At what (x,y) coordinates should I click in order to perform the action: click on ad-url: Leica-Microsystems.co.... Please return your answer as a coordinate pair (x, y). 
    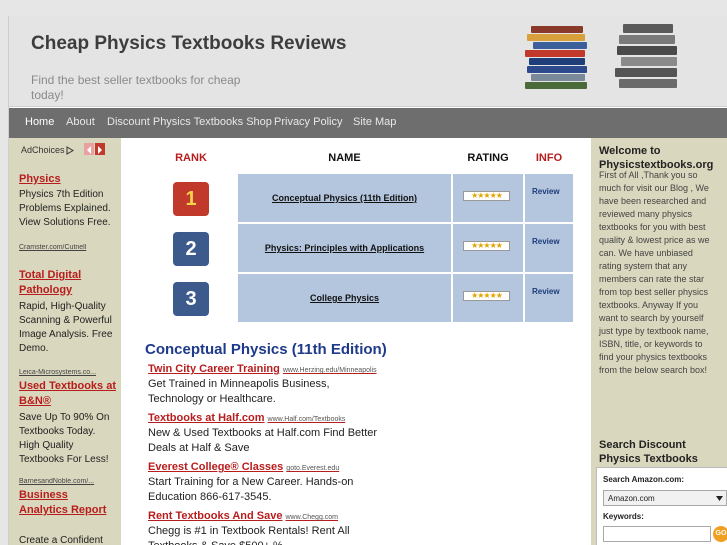
    Looking at the image, I should click on (69, 372).